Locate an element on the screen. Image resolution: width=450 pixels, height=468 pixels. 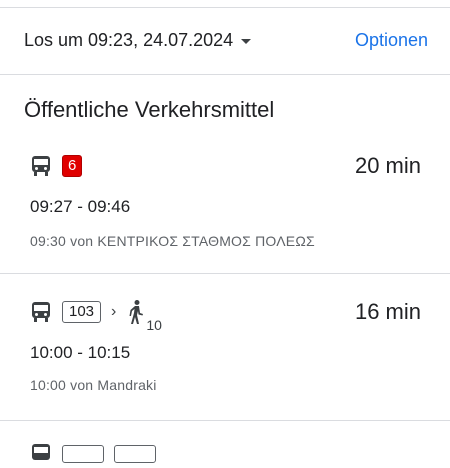
route-line-summary: 103 › 10 is located at coordinates (96, 315).